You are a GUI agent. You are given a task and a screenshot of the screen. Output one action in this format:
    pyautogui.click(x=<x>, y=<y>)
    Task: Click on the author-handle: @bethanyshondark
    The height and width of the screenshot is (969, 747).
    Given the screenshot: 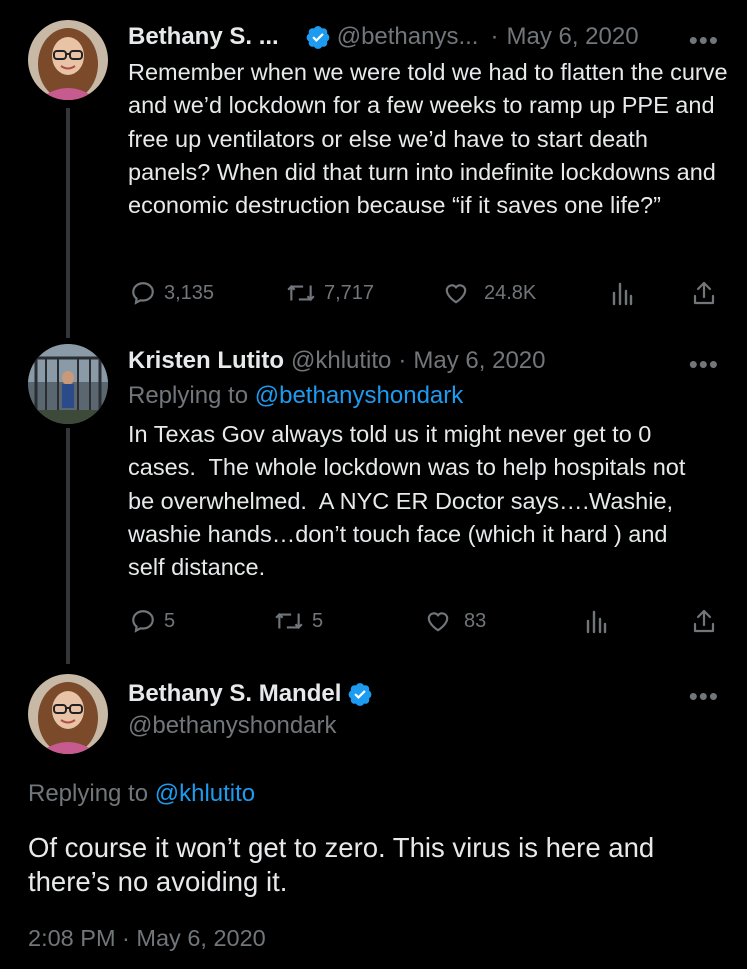 What is the action you would take?
    pyautogui.click(x=232, y=726)
    